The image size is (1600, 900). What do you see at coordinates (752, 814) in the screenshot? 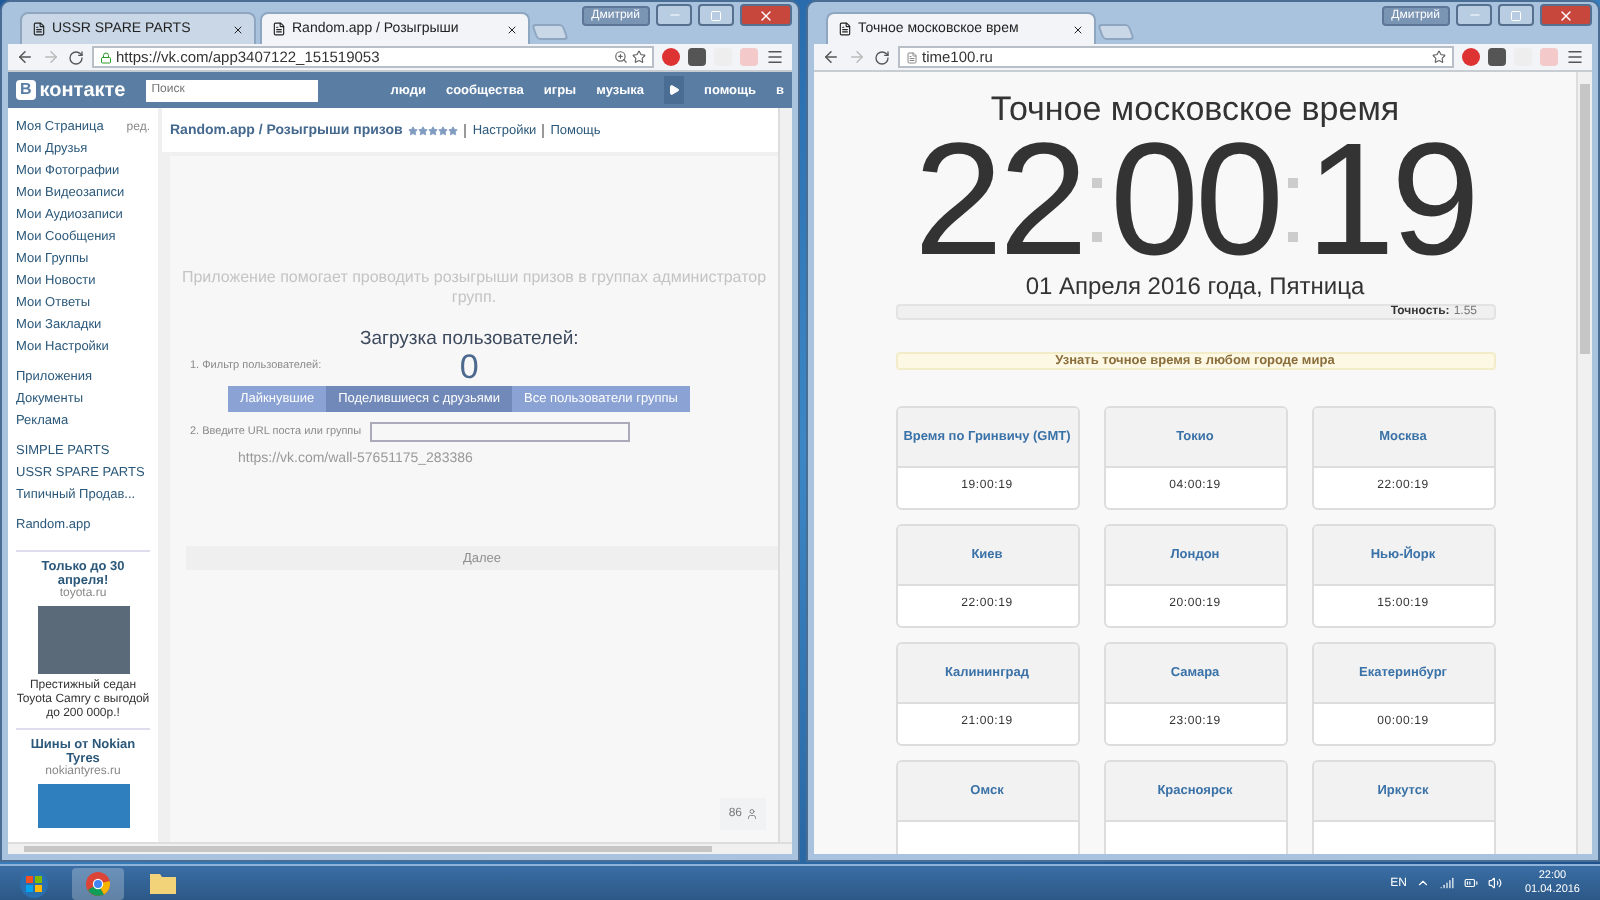
I see `person-icon` at bounding box center [752, 814].